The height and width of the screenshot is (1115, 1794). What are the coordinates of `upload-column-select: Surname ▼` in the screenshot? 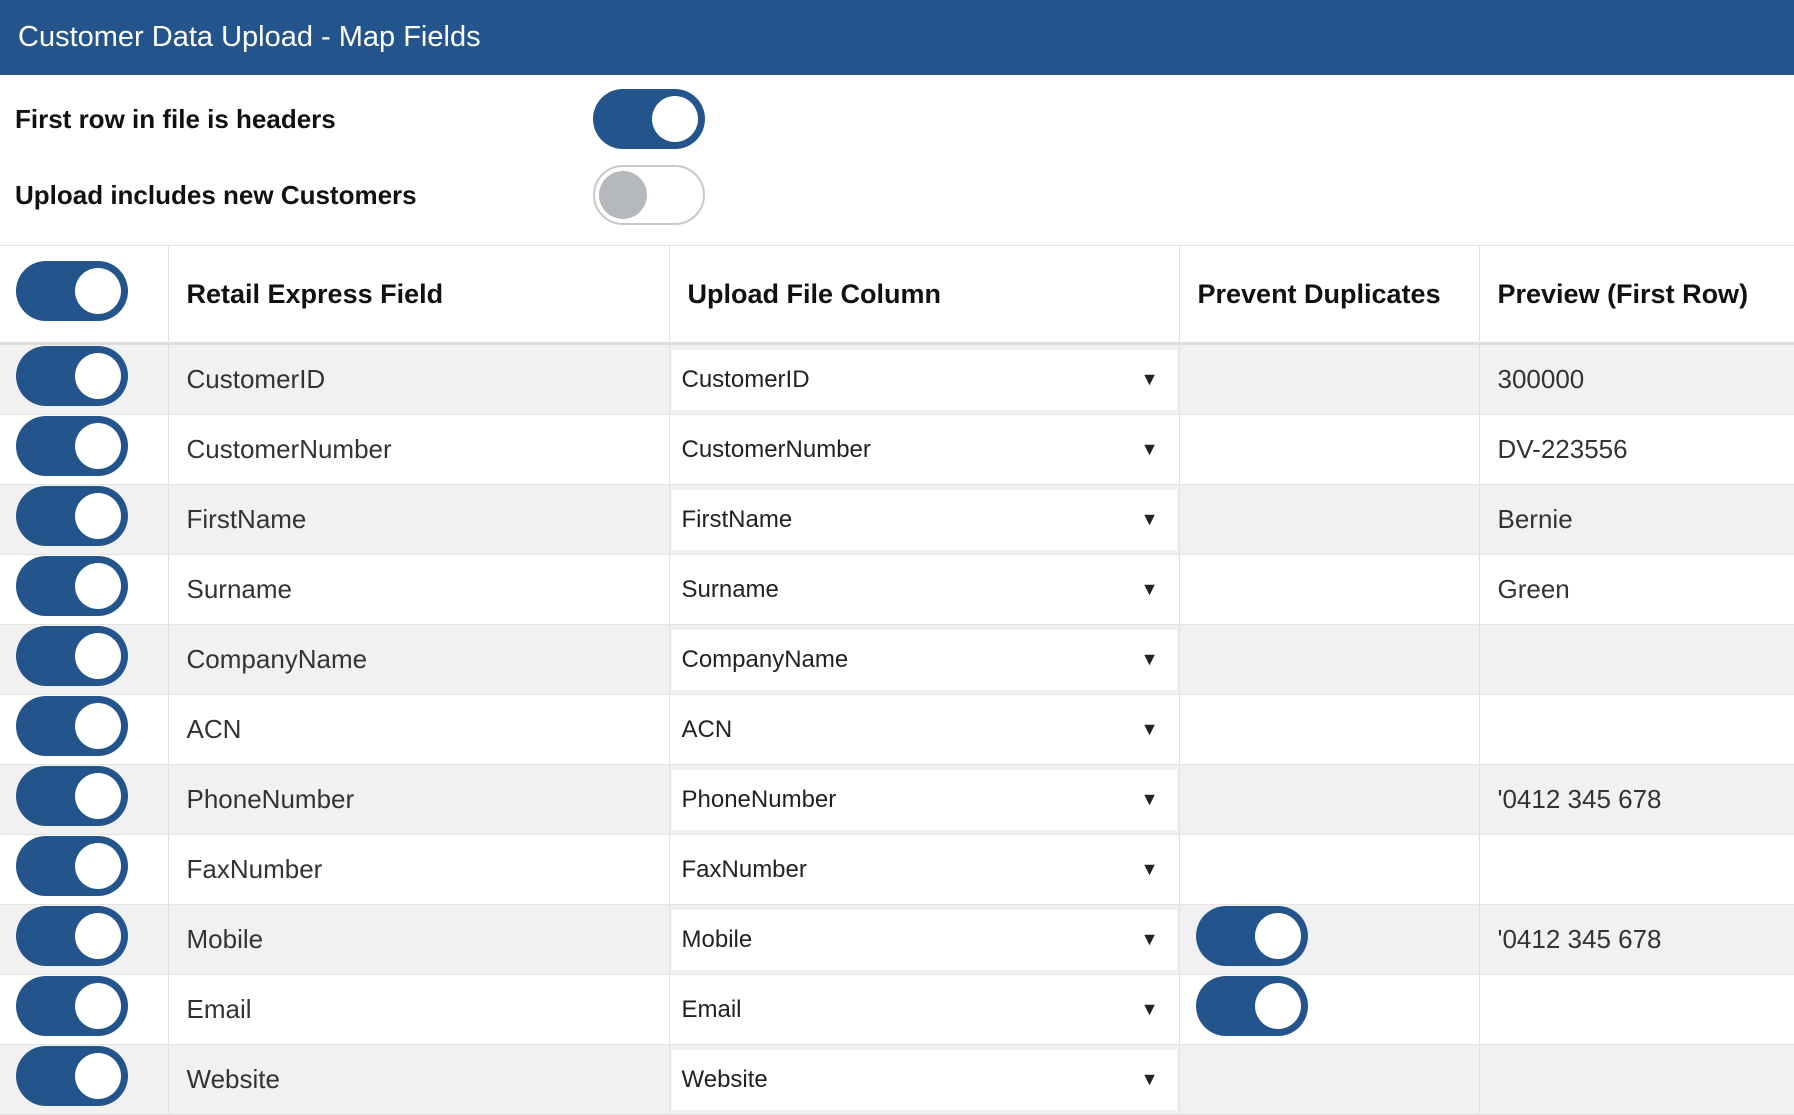 It's located at (924, 589).